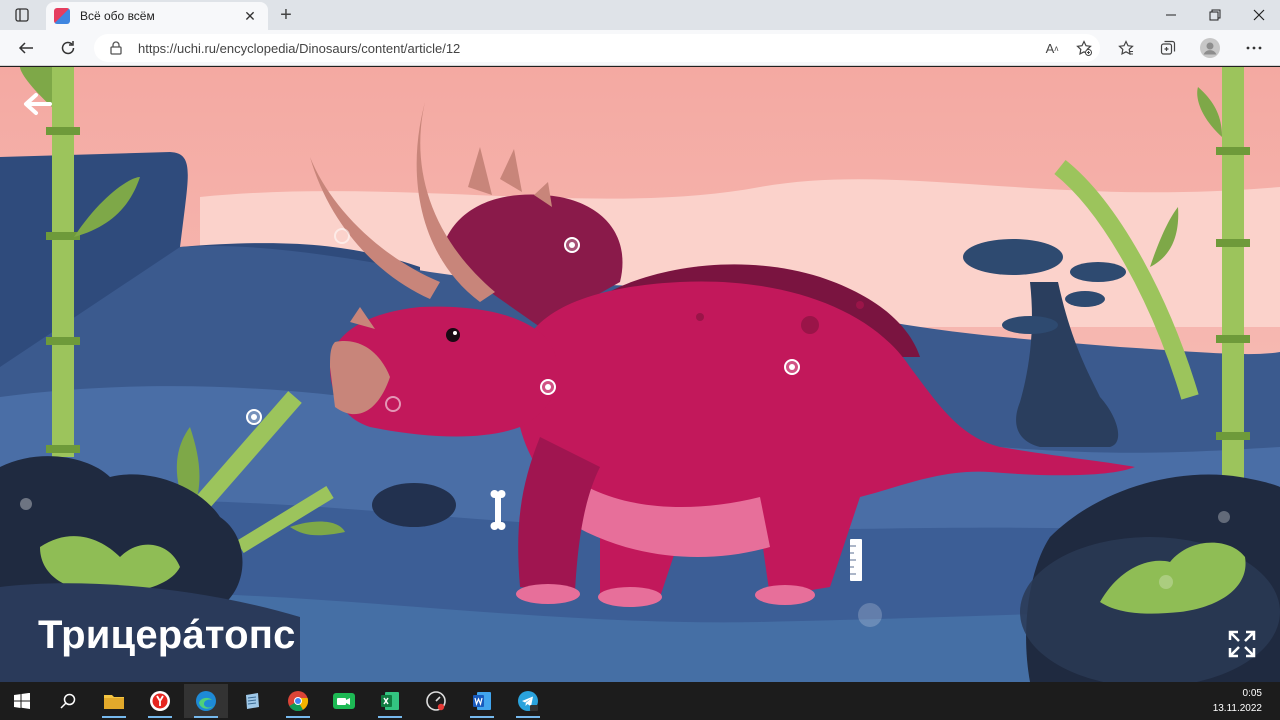 This screenshot has width=1280, height=720. What do you see at coordinates (1237, 701) in the screenshot?
I see `system-clock: 0:05 13.11.2022` at bounding box center [1237, 701].